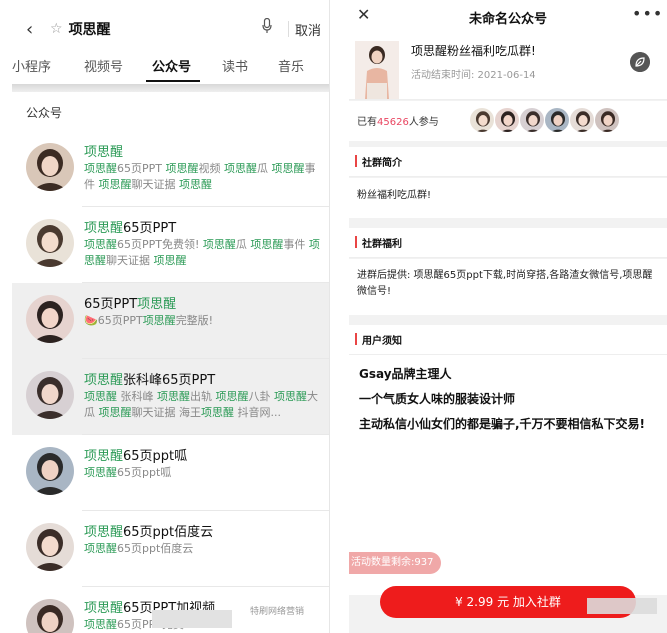 Image resolution: width=667 pixels, height=633 pixels. I want to click on tab-bar: 小程序 视频号 公众号 读书 音乐, so click(170, 68).